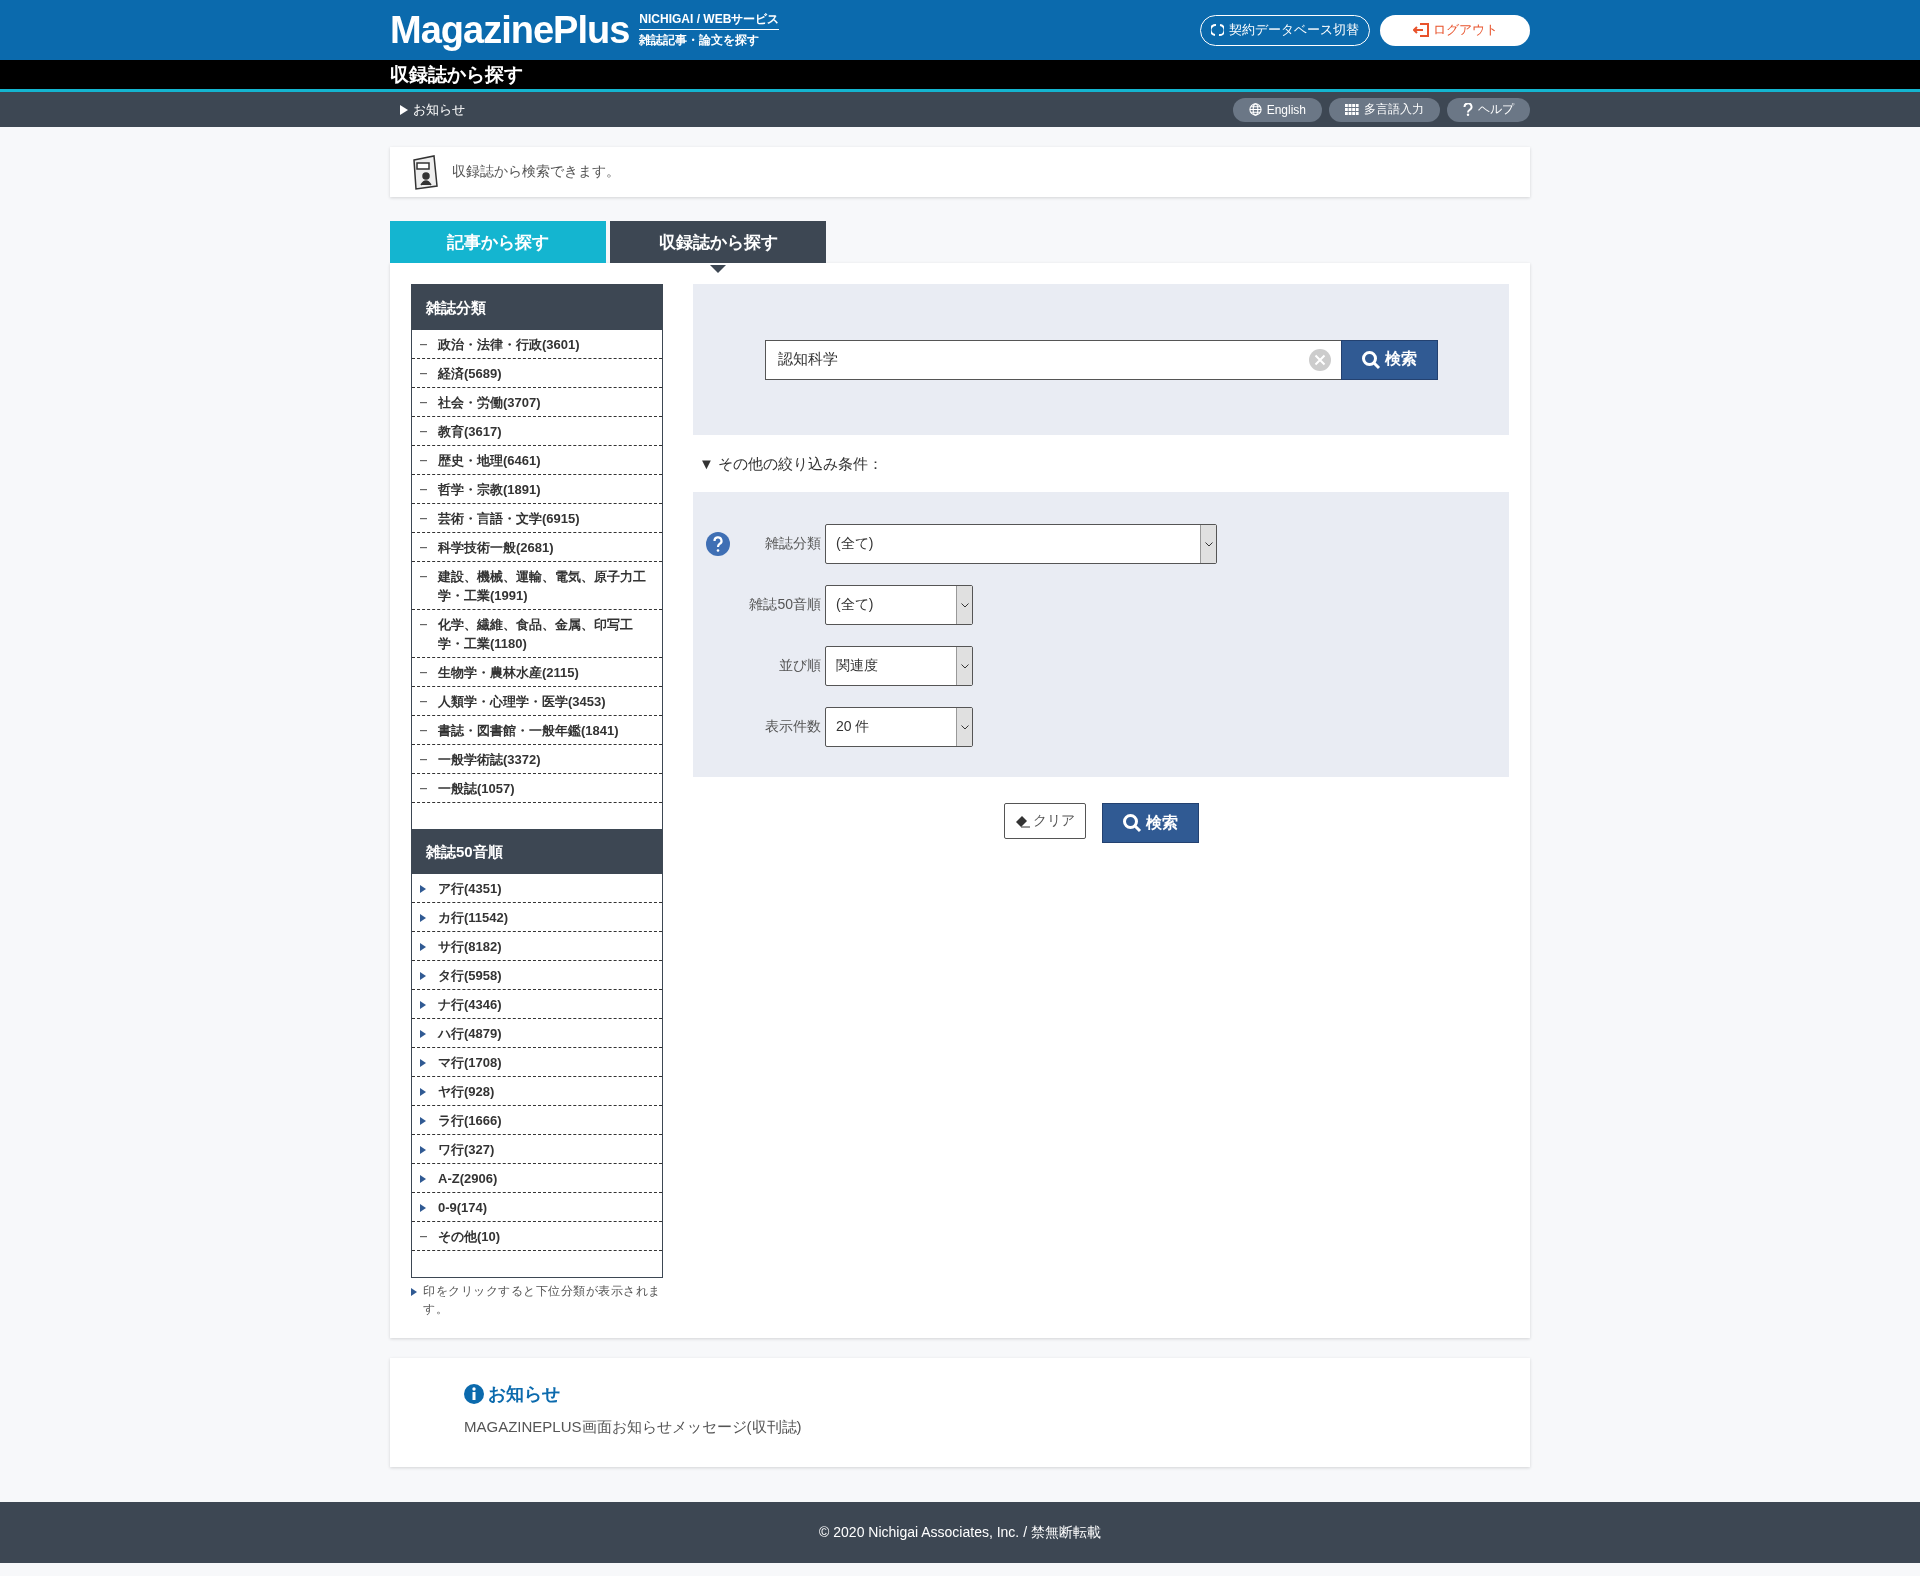 Image resolution: width=1920 pixels, height=1576 pixels. What do you see at coordinates (1052, 359) in the screenshot?
I see `search-field: 認知科学` at bounding box center [1052, 359].